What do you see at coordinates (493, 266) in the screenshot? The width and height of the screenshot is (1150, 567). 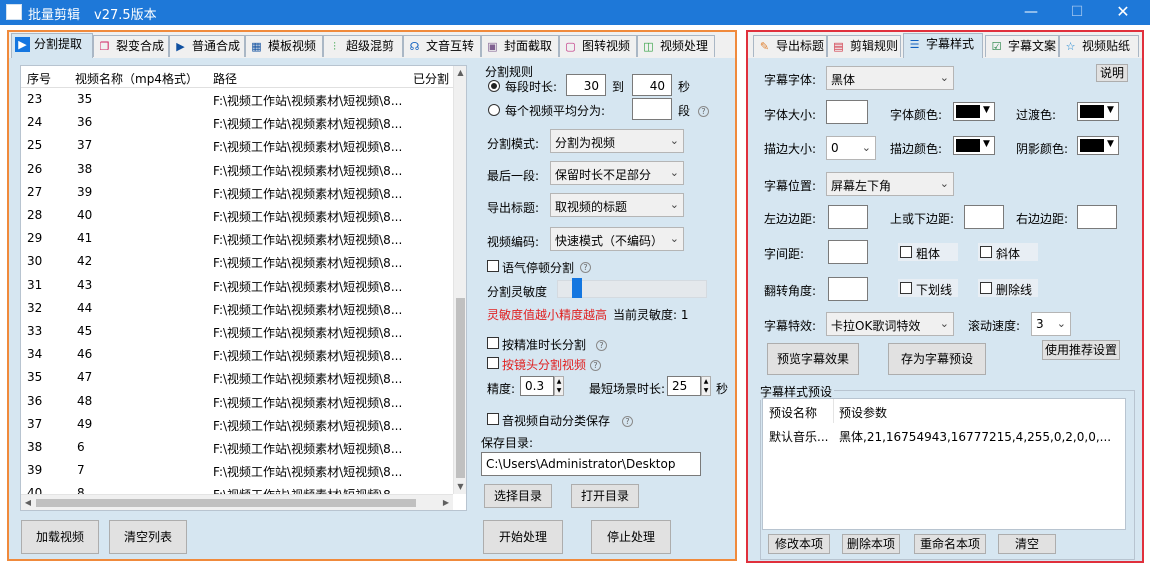 I see `pause-split-checkbox` at bounding box center [493, 266].